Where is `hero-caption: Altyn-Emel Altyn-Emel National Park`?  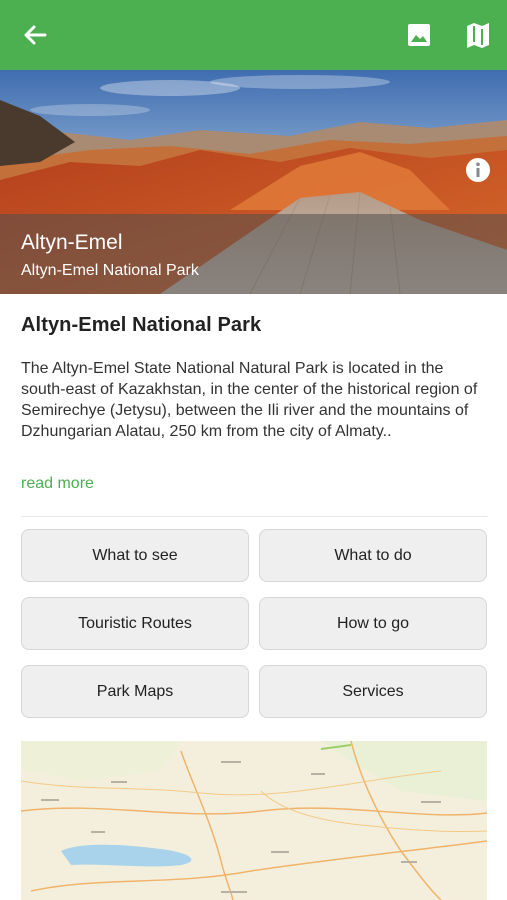
hero-caption: Altyn-Emel Altyn-Emel National Park is located at coordinates (253, 254).